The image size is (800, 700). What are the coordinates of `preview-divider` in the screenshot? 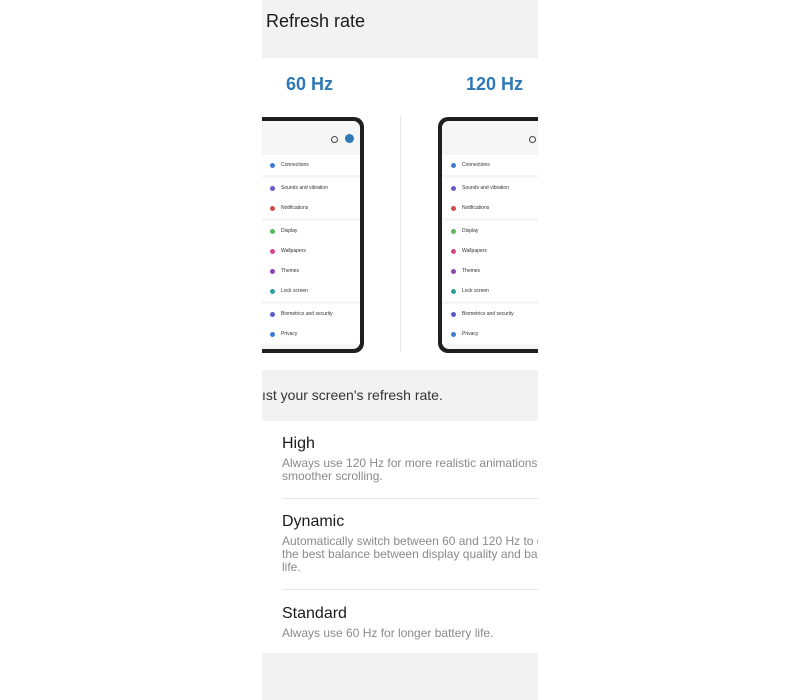 It's located at (400, 234).